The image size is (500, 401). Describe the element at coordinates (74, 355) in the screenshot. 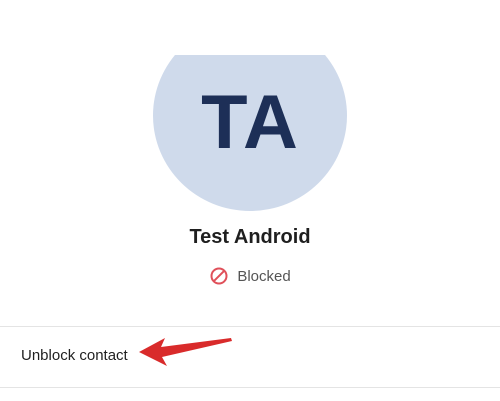

I see `unblock-contact-label: Unblock contact` at that location.